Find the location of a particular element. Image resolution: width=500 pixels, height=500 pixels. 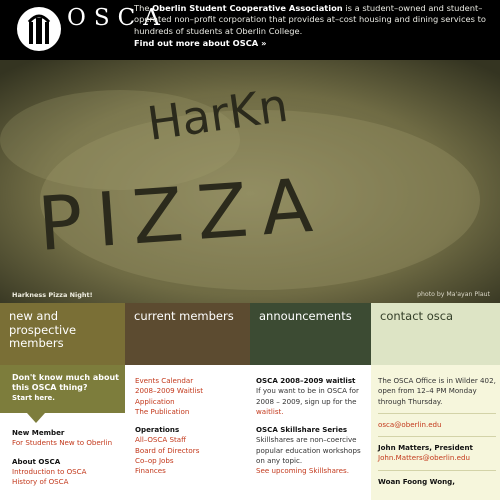

president-email-link: John.Matters@oberlin.edu is located at coordinates (424, 457).